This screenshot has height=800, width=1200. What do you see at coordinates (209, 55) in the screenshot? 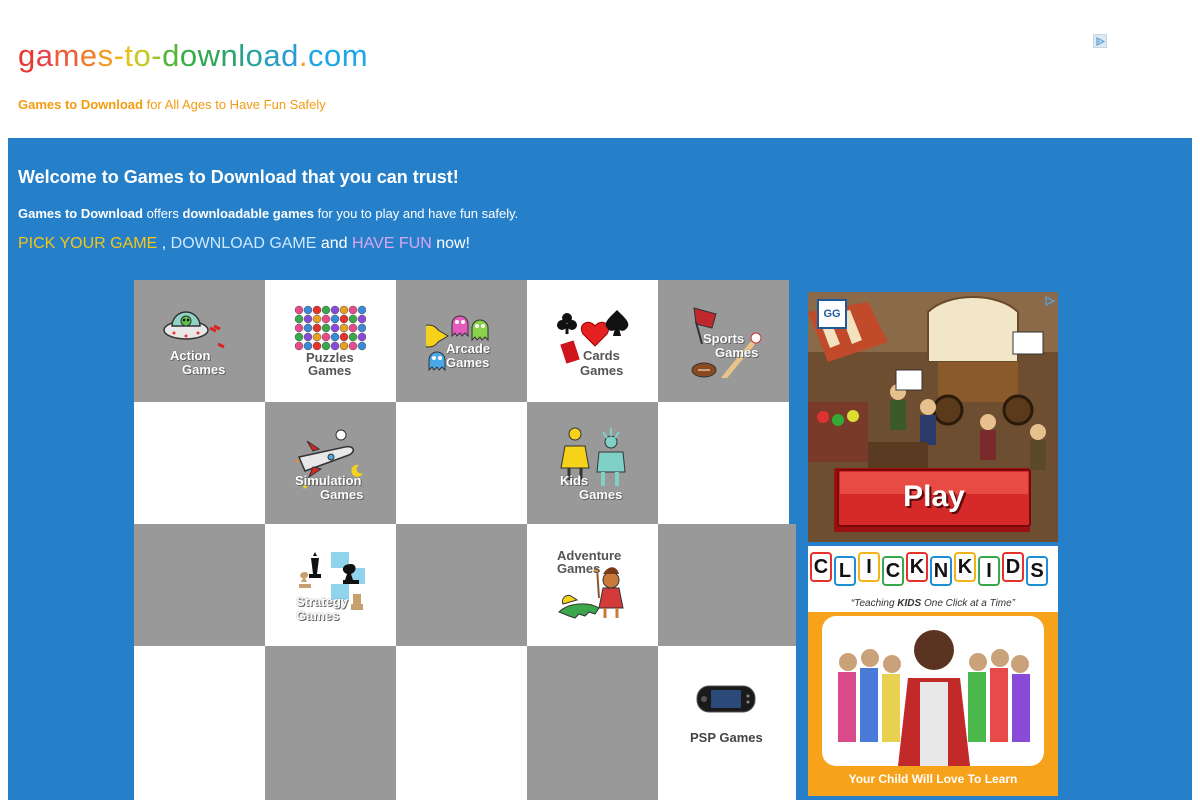
I see `logo-letter: w` at bounding box center [209, 55].